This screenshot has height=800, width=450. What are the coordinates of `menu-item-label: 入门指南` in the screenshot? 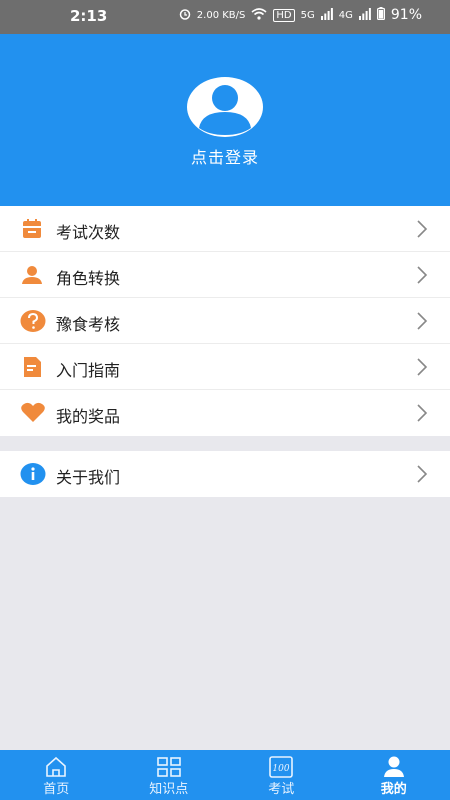 It's located at (88, 370).